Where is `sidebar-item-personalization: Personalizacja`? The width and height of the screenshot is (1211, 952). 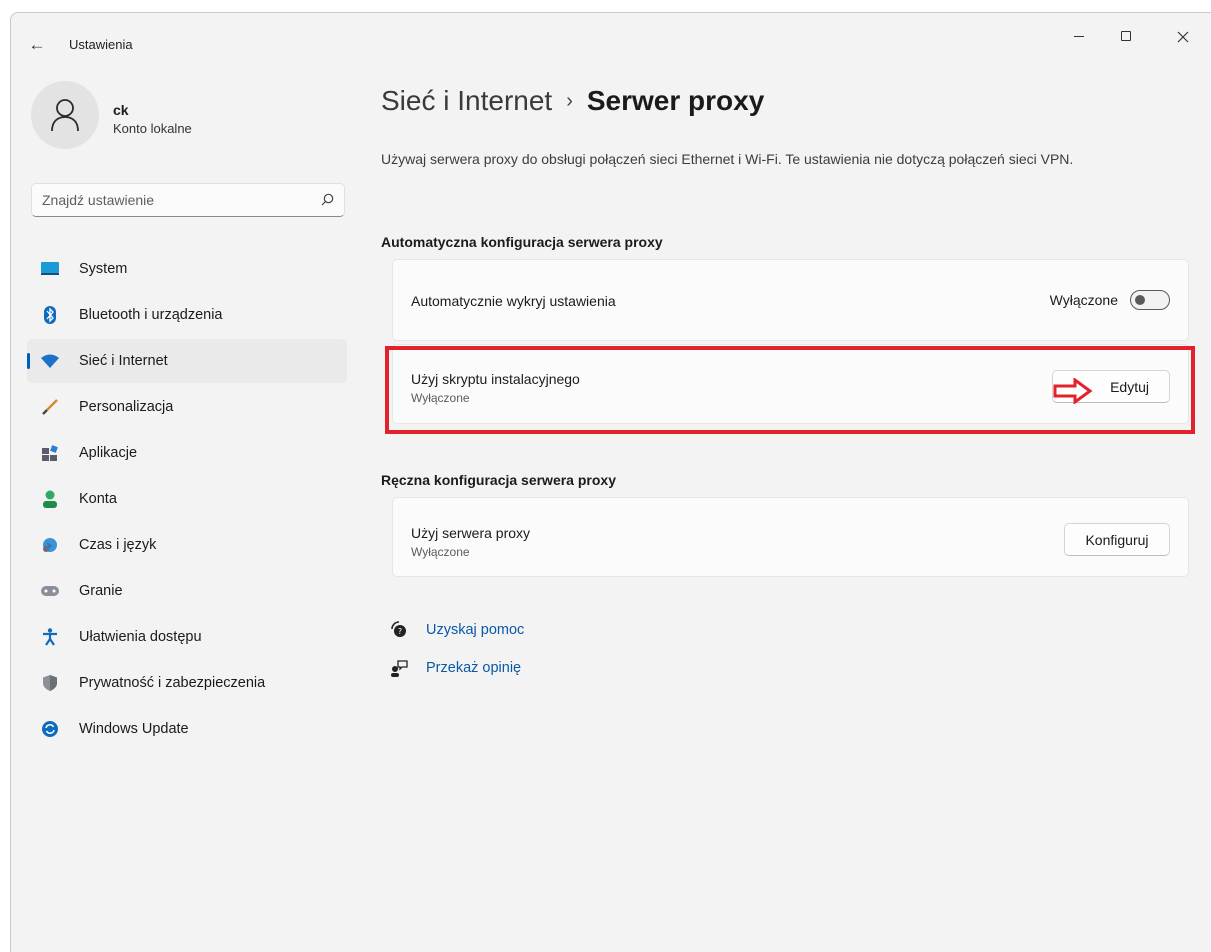
sidebar-item-personalization: Personalizacja is located at coordinates (187, 407).